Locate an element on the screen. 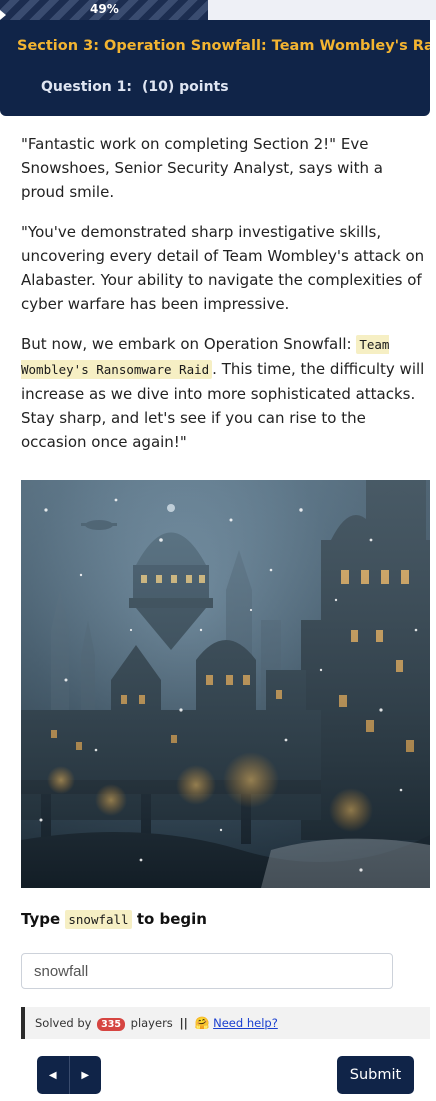 The width and height of the screenshot is (436, 1101). points-label: (10) points is located at coordinates (185, 87).